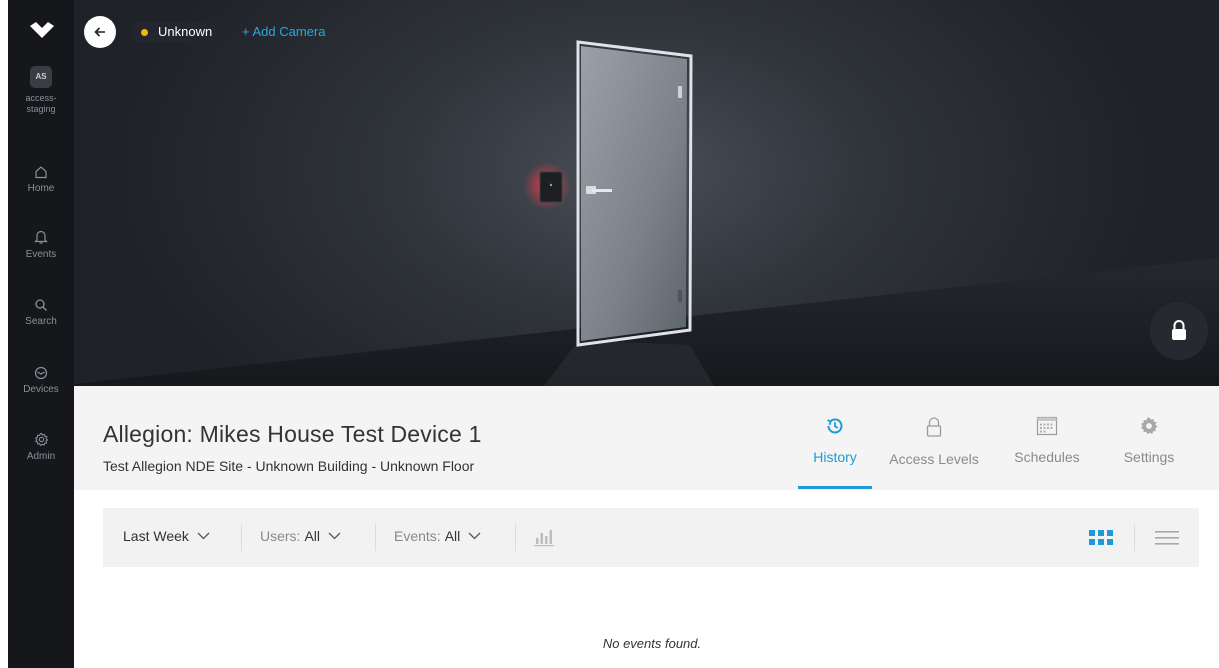 This screenshot has width=1219, height=668. What do you see at coordinates (280, 536) in the screenshot?
I see `users-filter-label: Users:` at bounding box center [280, 536].